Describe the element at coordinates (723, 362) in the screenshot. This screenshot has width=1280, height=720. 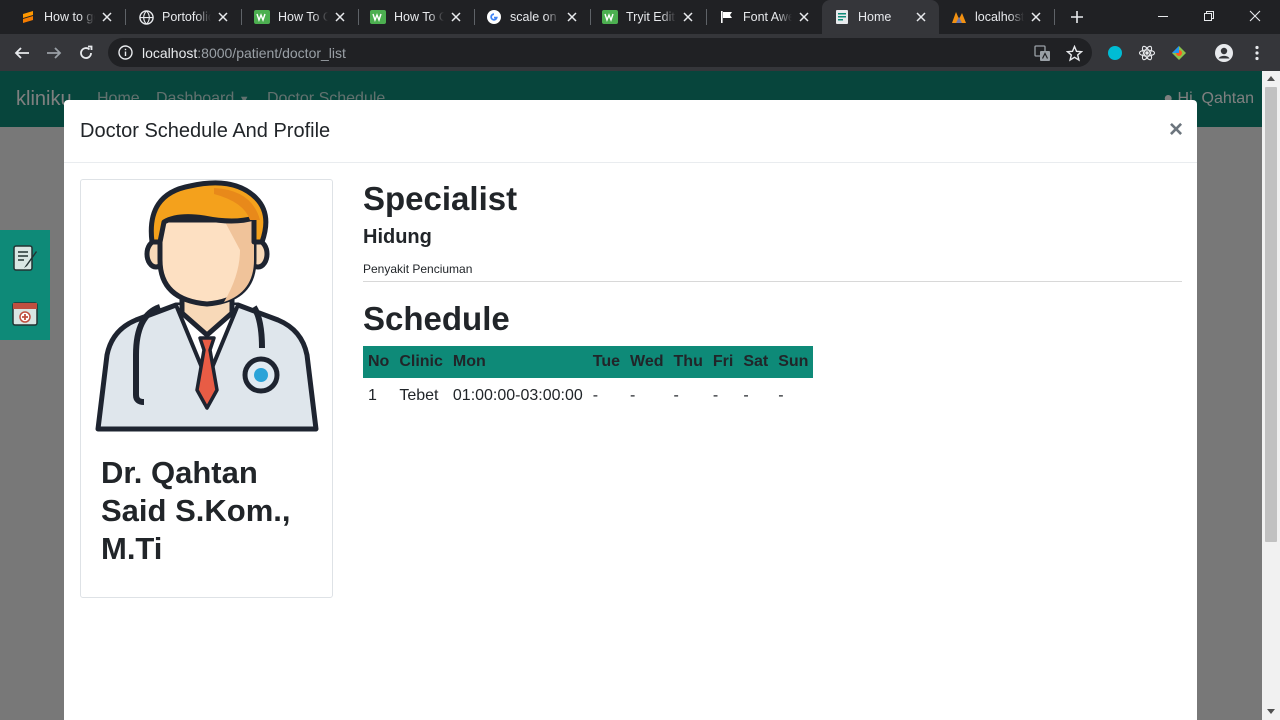
I see `column-header-fri: Fri` at that location.